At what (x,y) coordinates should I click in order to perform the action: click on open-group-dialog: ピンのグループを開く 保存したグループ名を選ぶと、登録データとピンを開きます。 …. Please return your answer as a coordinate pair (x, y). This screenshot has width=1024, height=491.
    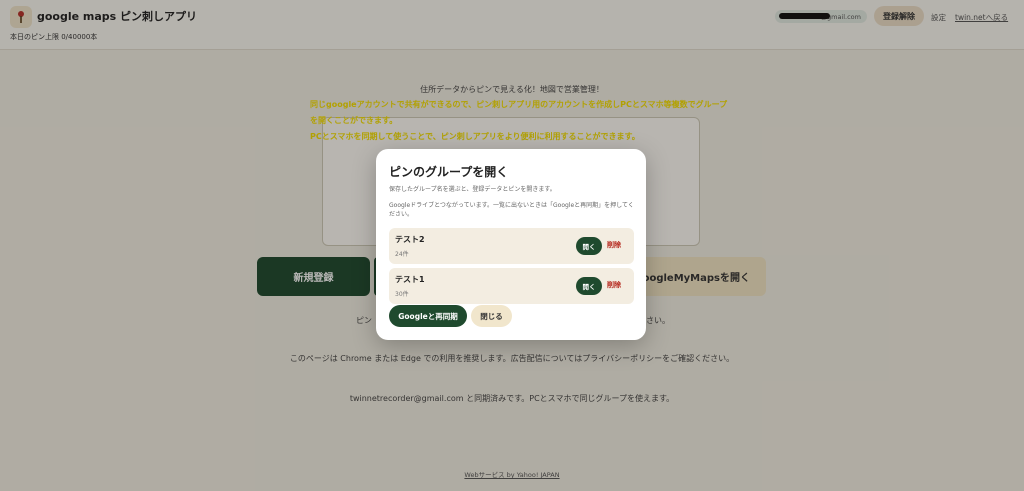
    Looking at the image, I should click on (511, 244).